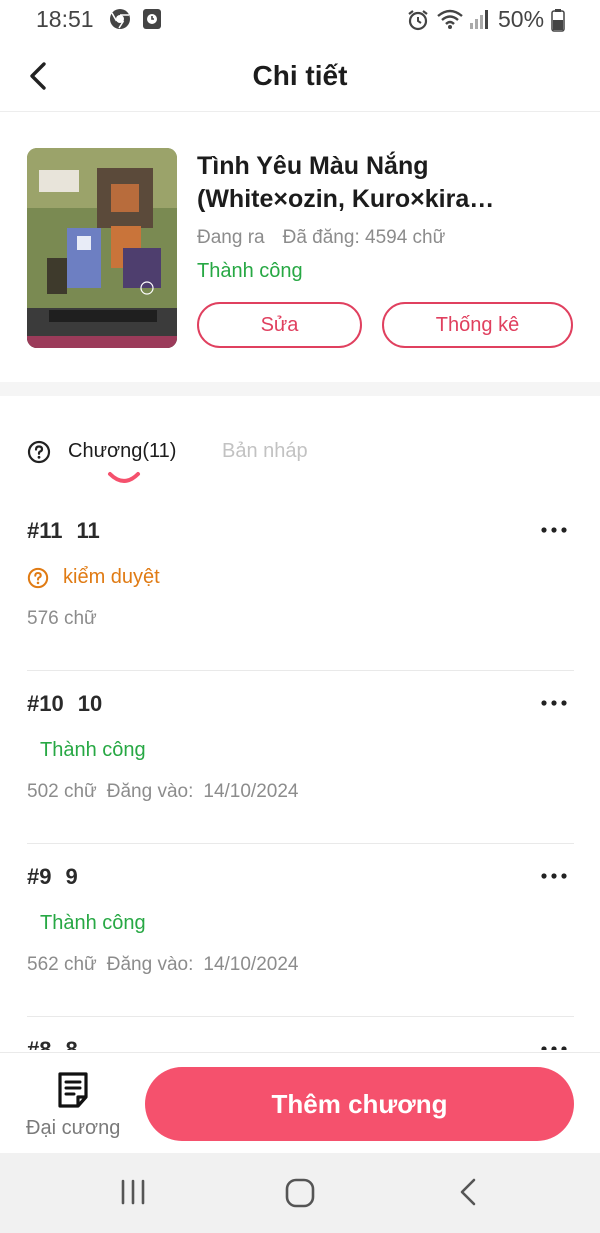  What do you see at coordinates (250, 271) in the screenshot?
I see `book-status-badge: Thành công` at bounding box center [250, 271].